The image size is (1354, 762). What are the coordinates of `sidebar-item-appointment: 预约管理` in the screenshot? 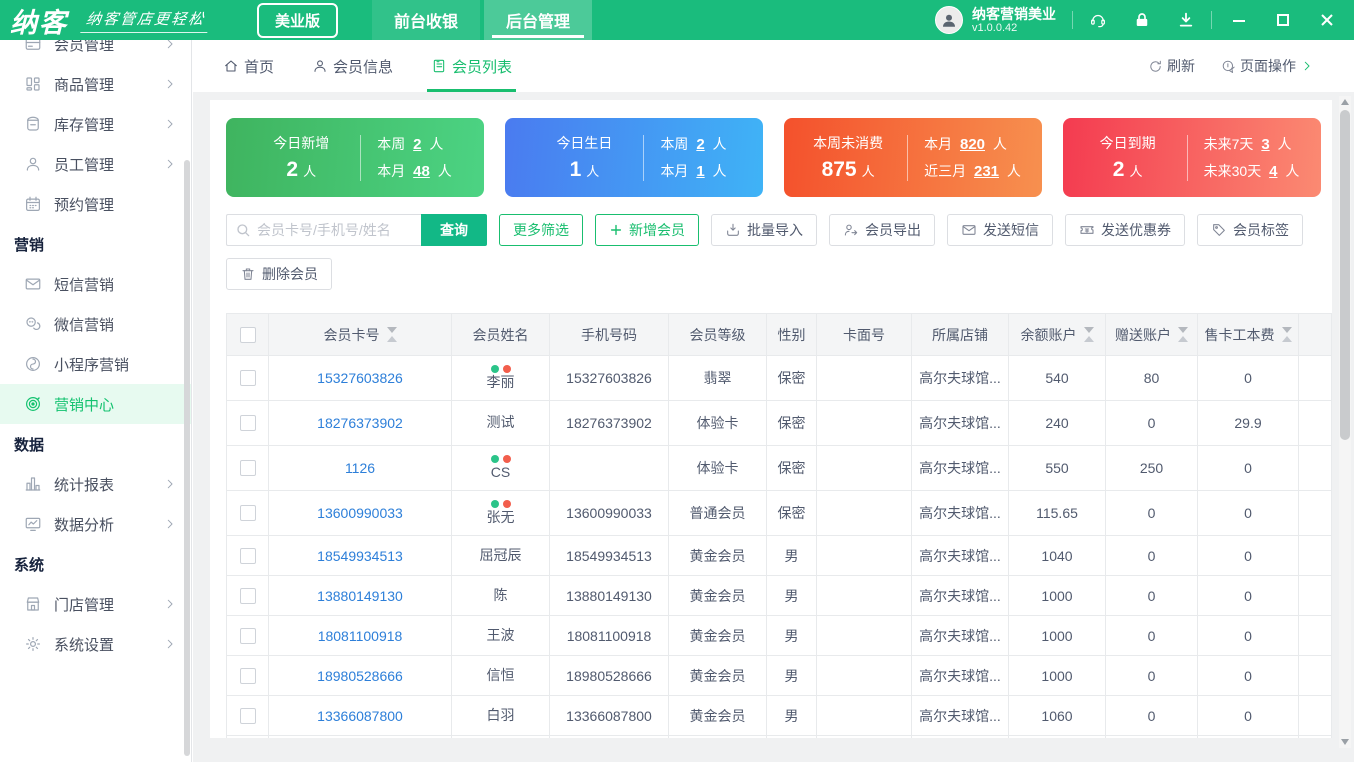 It's located at (95, 204).